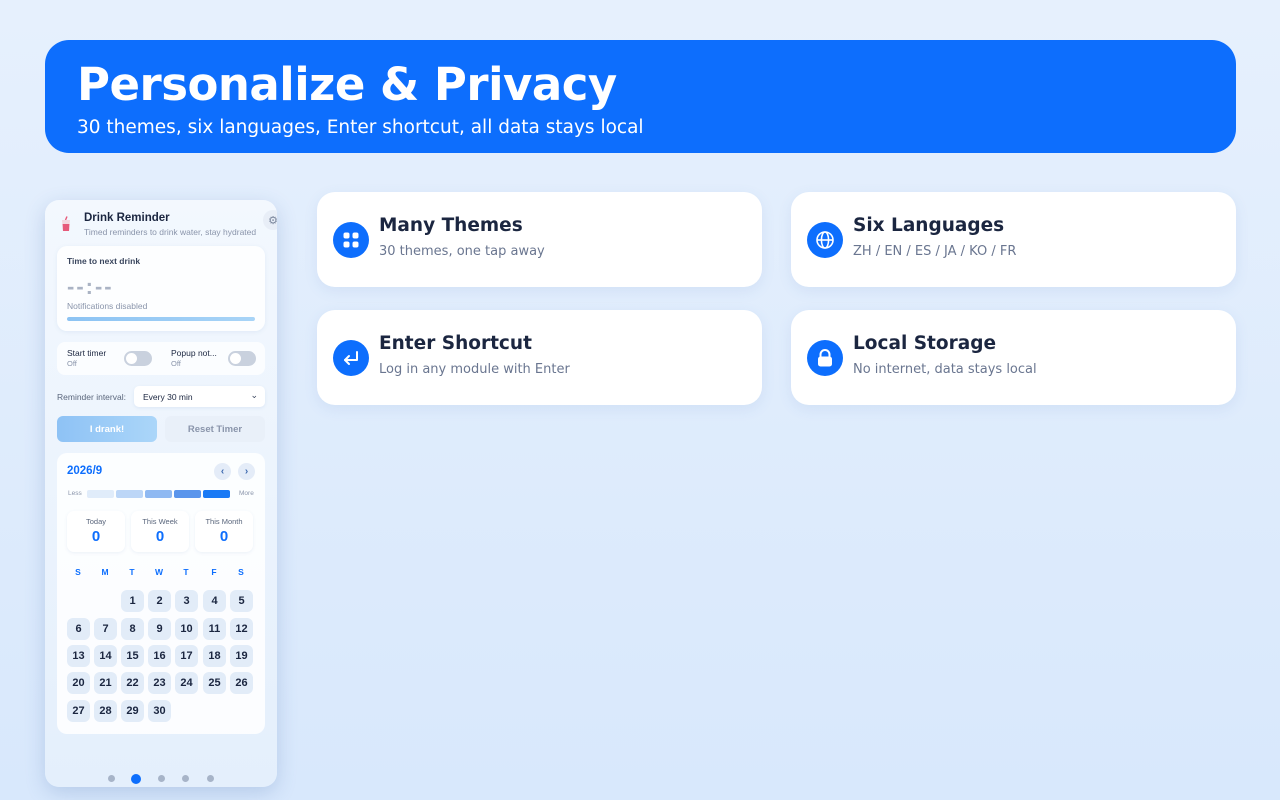  Describe the element at coordinates (127, 218) in the screenshot. I see `app-title: Drink Reminder` at that location.